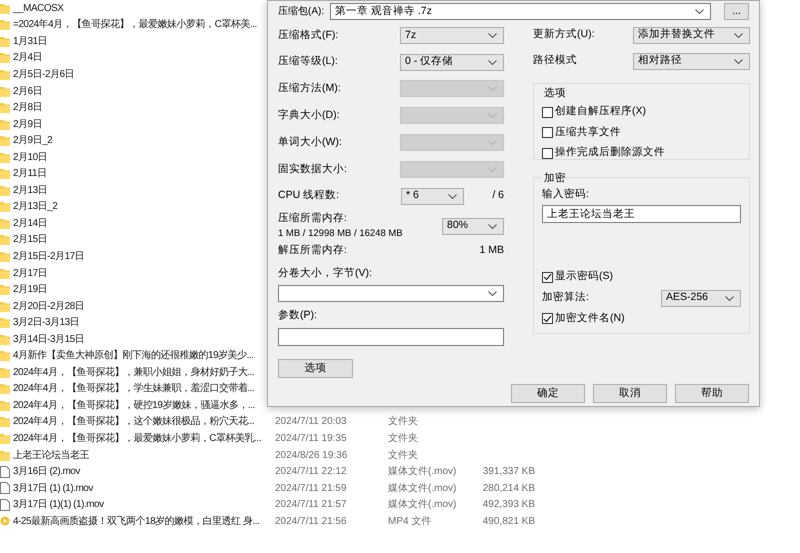 The width and height of the screenshot is (800, 553). I want to click on dropdown: 80%, so click(473, 226).